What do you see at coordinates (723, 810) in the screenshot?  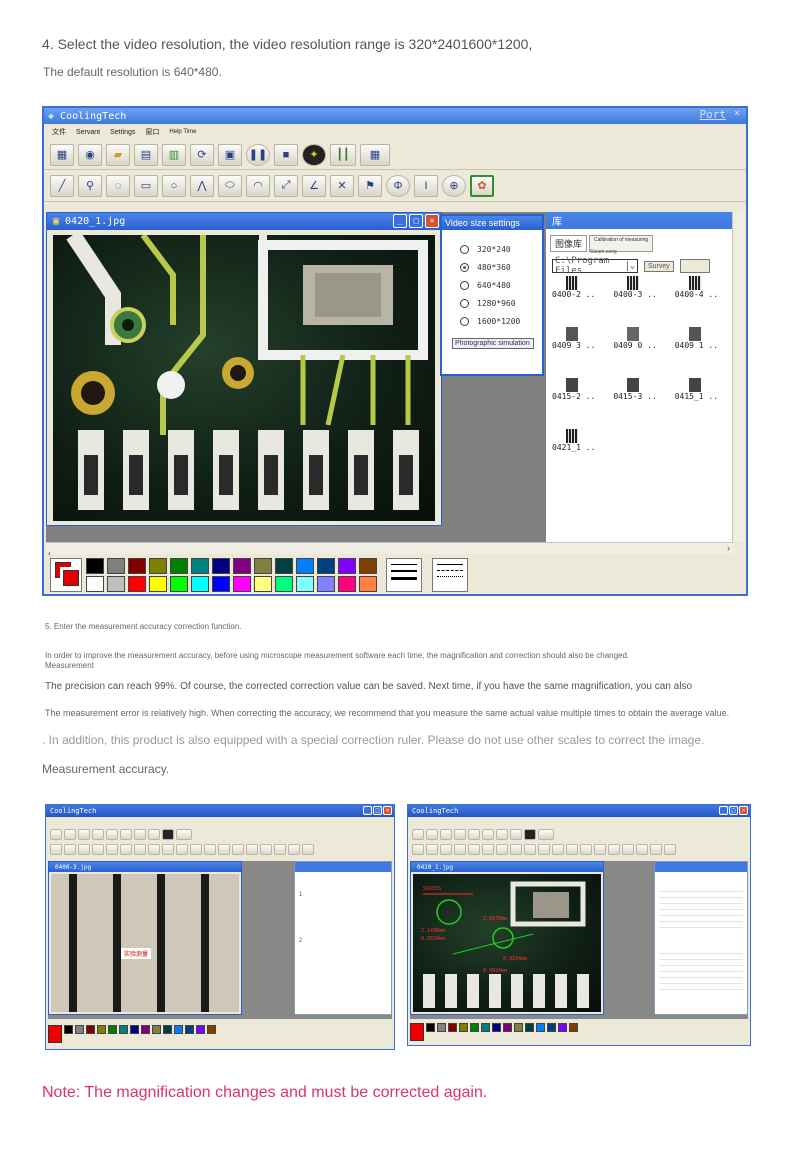 I see `minimize-icon: _` at bounding box center [723, 810].